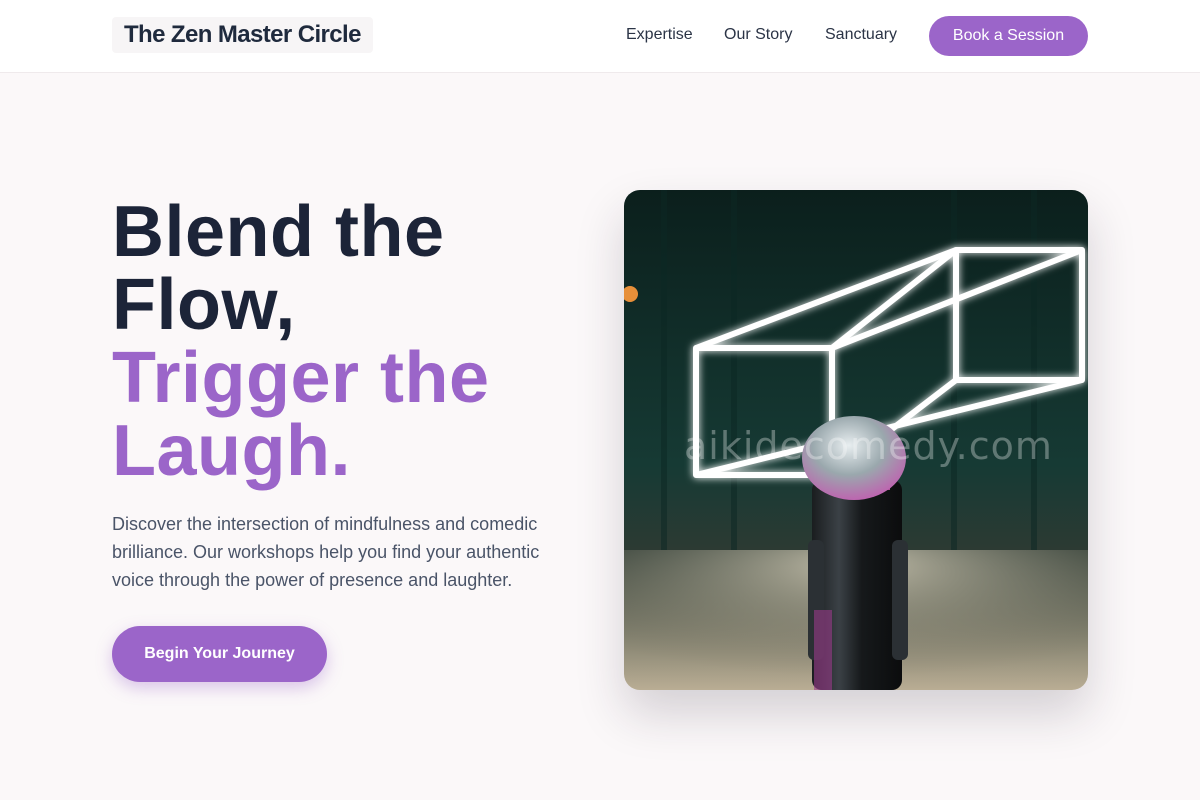  I want to click on hero-title-line-1: Blend the, so click(278, 232).